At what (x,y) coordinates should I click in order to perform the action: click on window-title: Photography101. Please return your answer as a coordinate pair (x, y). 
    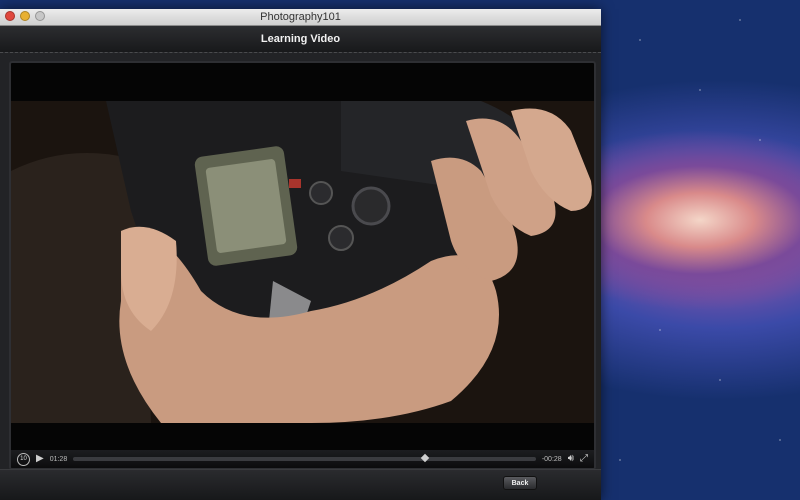
    Looking at the image, I should click on (300, 17).